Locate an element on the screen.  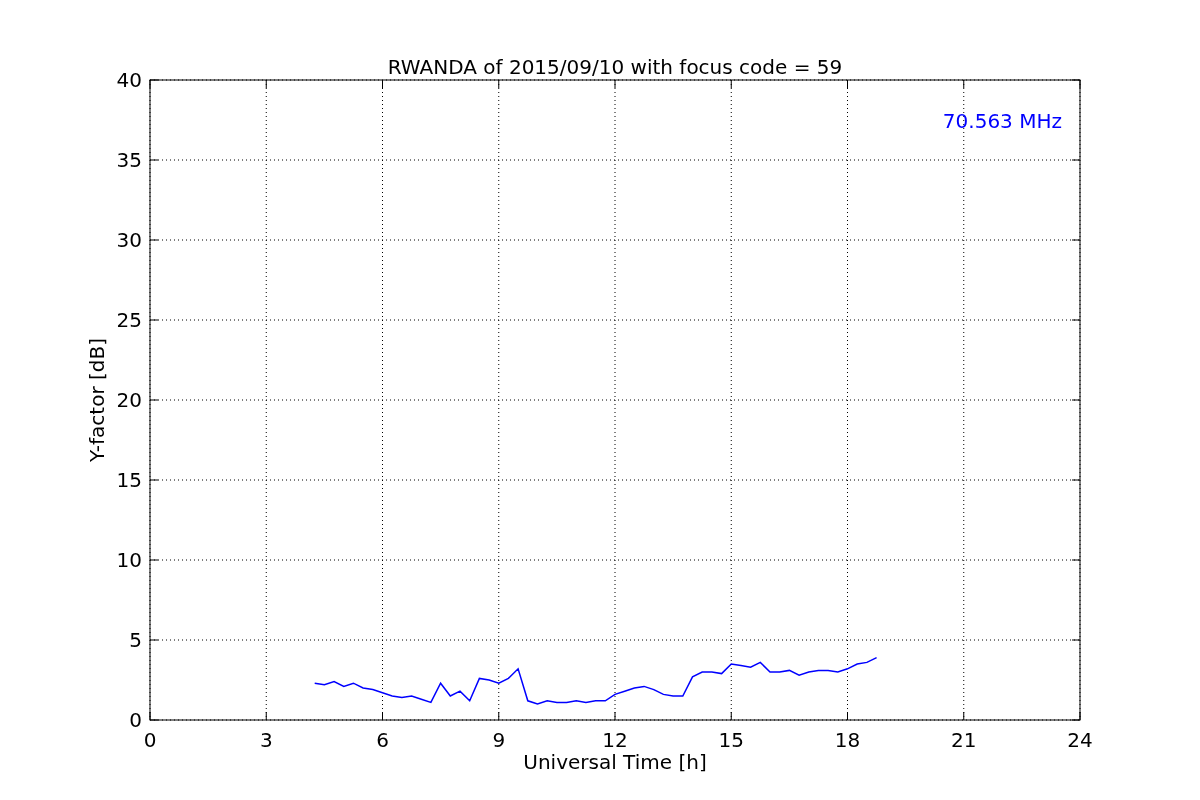
y-tick-label: 5 is located at coordinates (135, 640).